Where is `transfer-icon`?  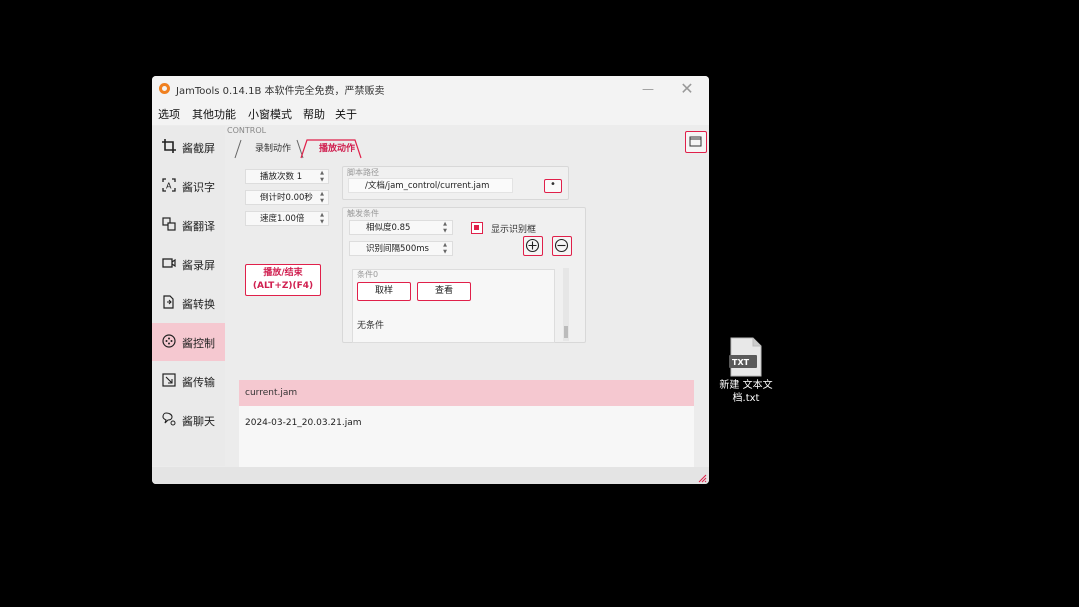
transfer-icon is located at coordinates (169, 380).